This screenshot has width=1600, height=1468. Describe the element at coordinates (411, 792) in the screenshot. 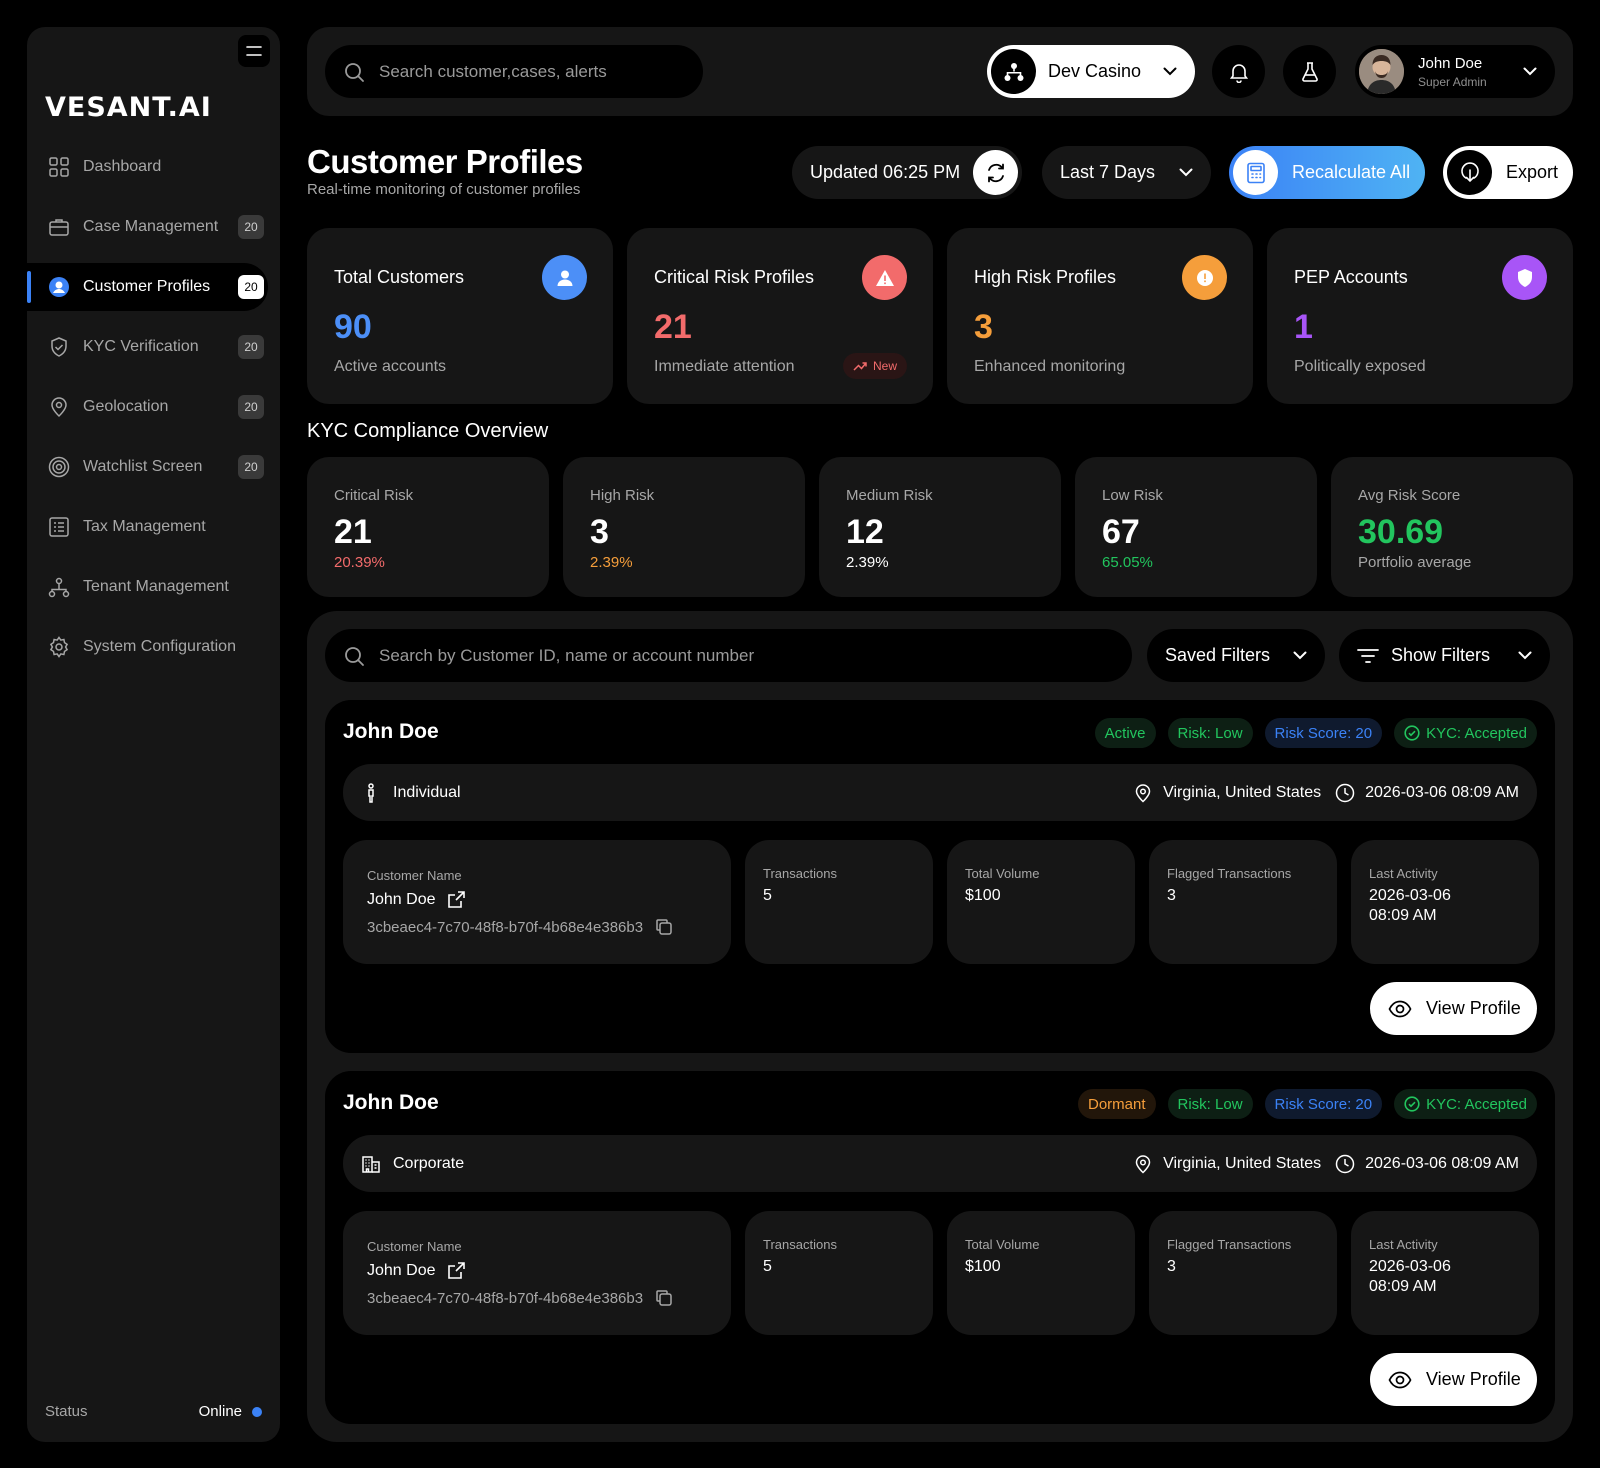

I see `customer-type: Individual` at that location.